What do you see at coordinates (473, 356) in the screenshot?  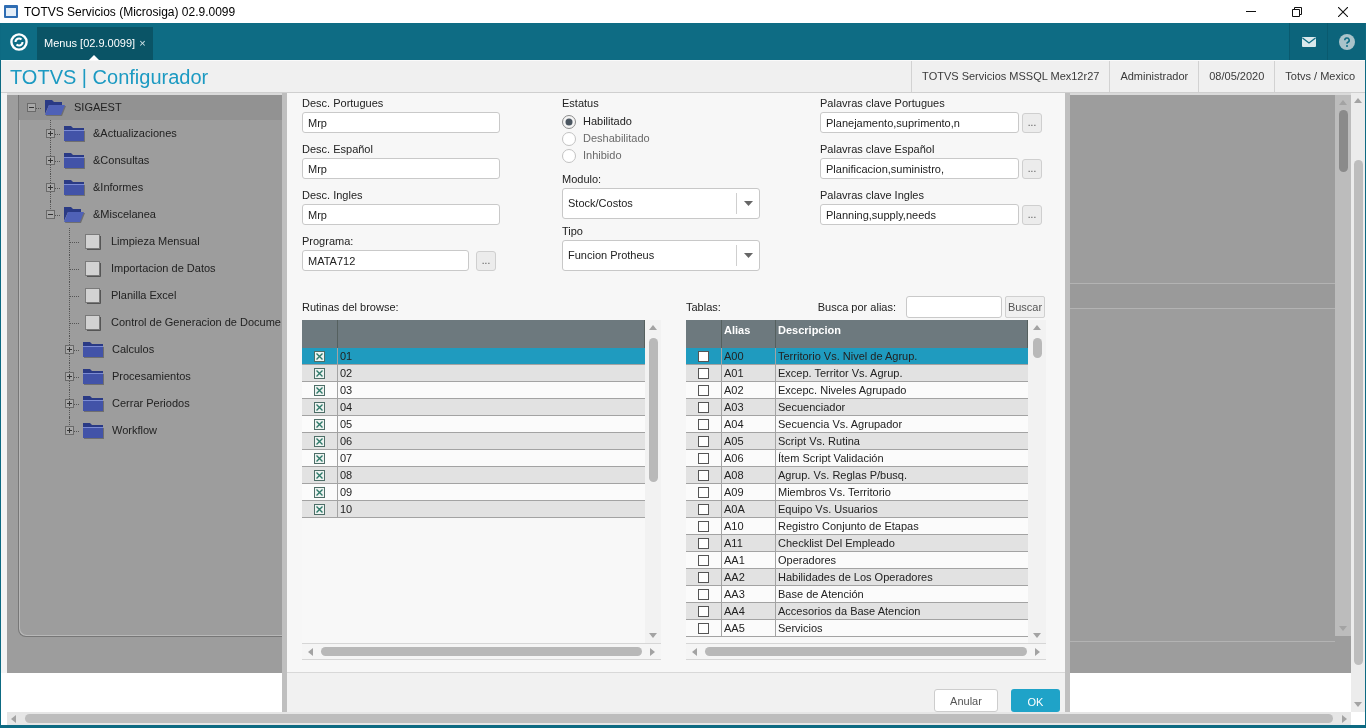 I see `grid-row: 01` at bounding box center [473, 356].